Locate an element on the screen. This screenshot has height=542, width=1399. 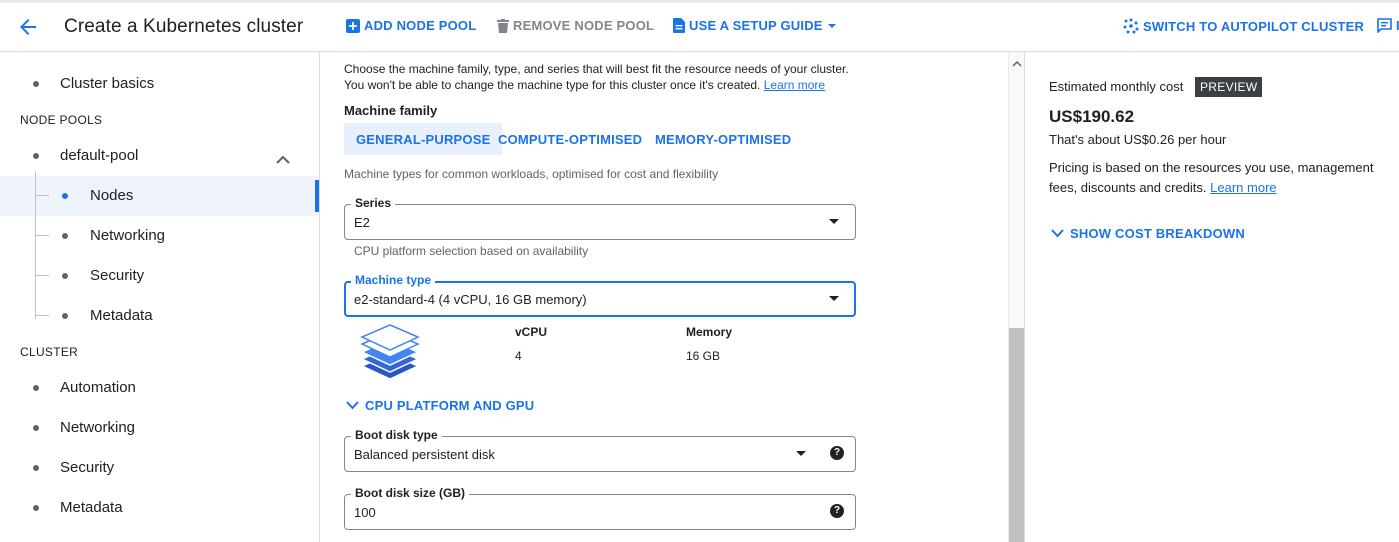
expand-less-icon is located at coordinates (283, 160).